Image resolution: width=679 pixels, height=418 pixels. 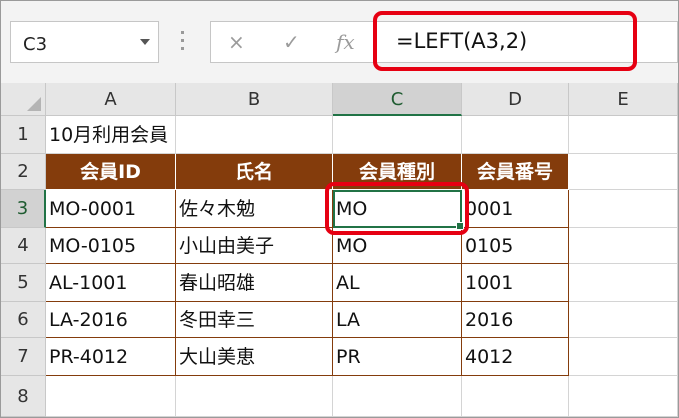 What do you see at coordinates (397, 208) in the screenshot?
I see `cell-highlight-box` at bounding box center [397, 208].